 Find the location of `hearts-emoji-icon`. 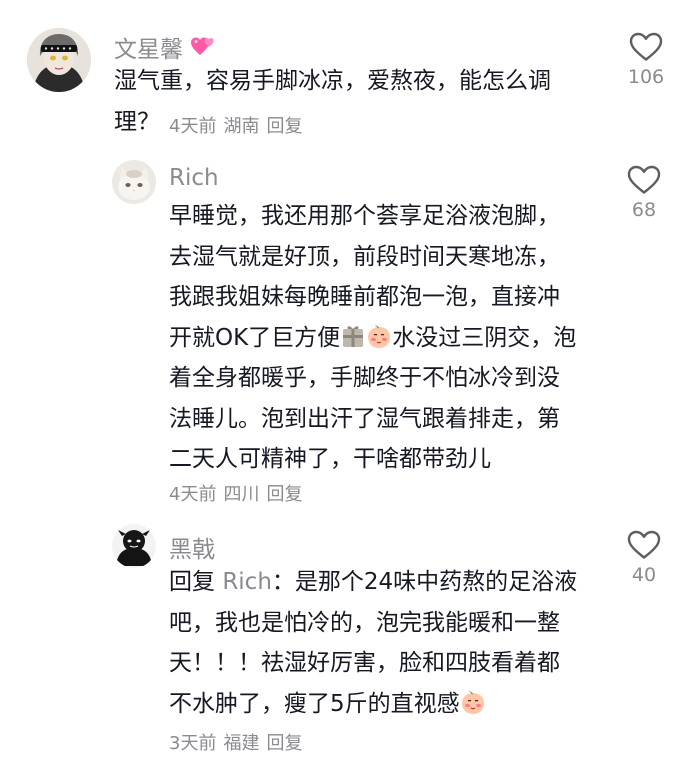

hearts-emoji-icon is located at coordinates (202, 46).